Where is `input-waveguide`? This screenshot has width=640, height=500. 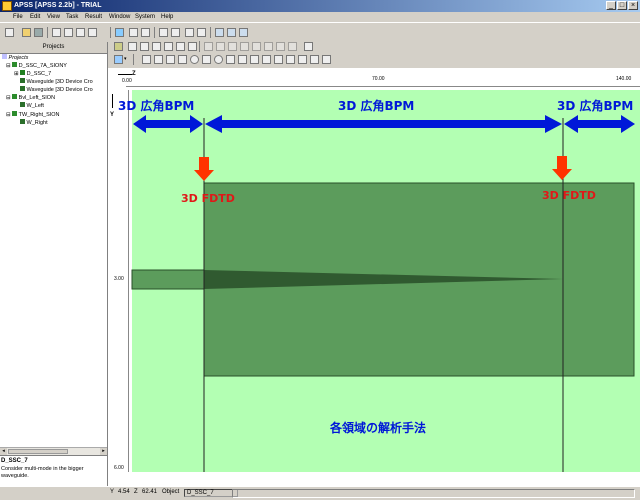 input-waveguide is located at coordinates (168, 279).